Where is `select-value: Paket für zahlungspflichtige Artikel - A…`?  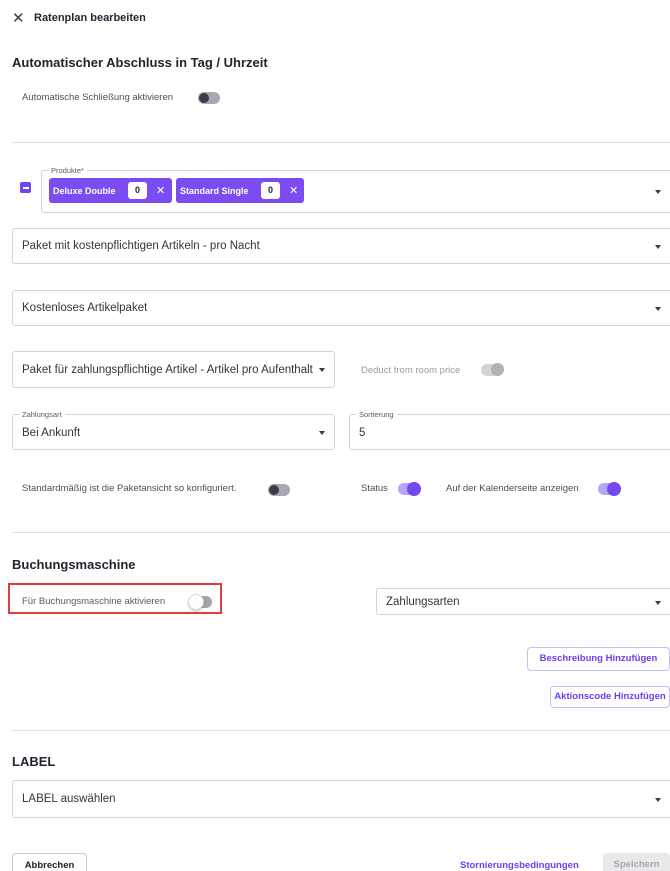
select-value: Paket für zahlungspflichtige Artikel - A… is located at coordinates (167, 370).